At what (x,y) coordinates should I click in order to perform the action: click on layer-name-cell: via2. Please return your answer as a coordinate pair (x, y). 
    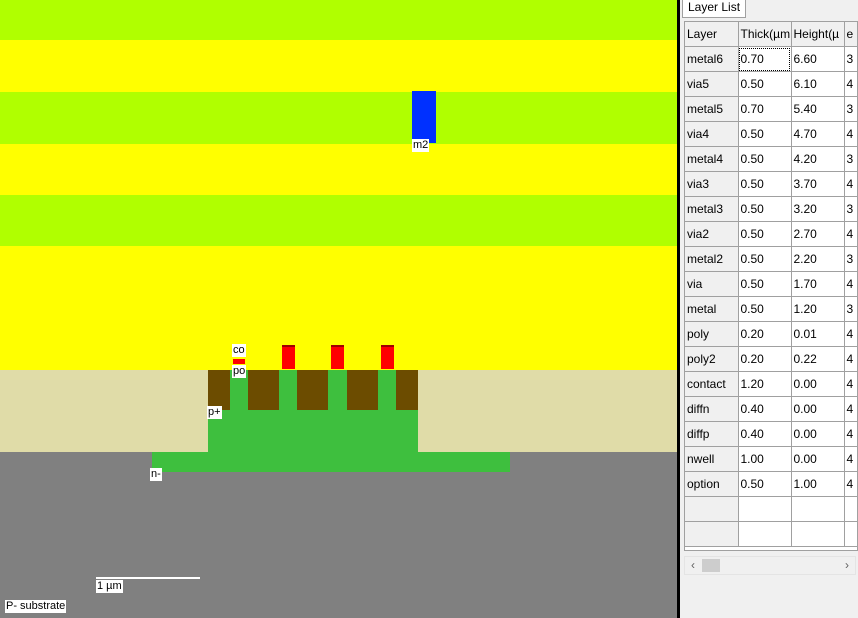
    Looking at the image, I should click on (712, 234).